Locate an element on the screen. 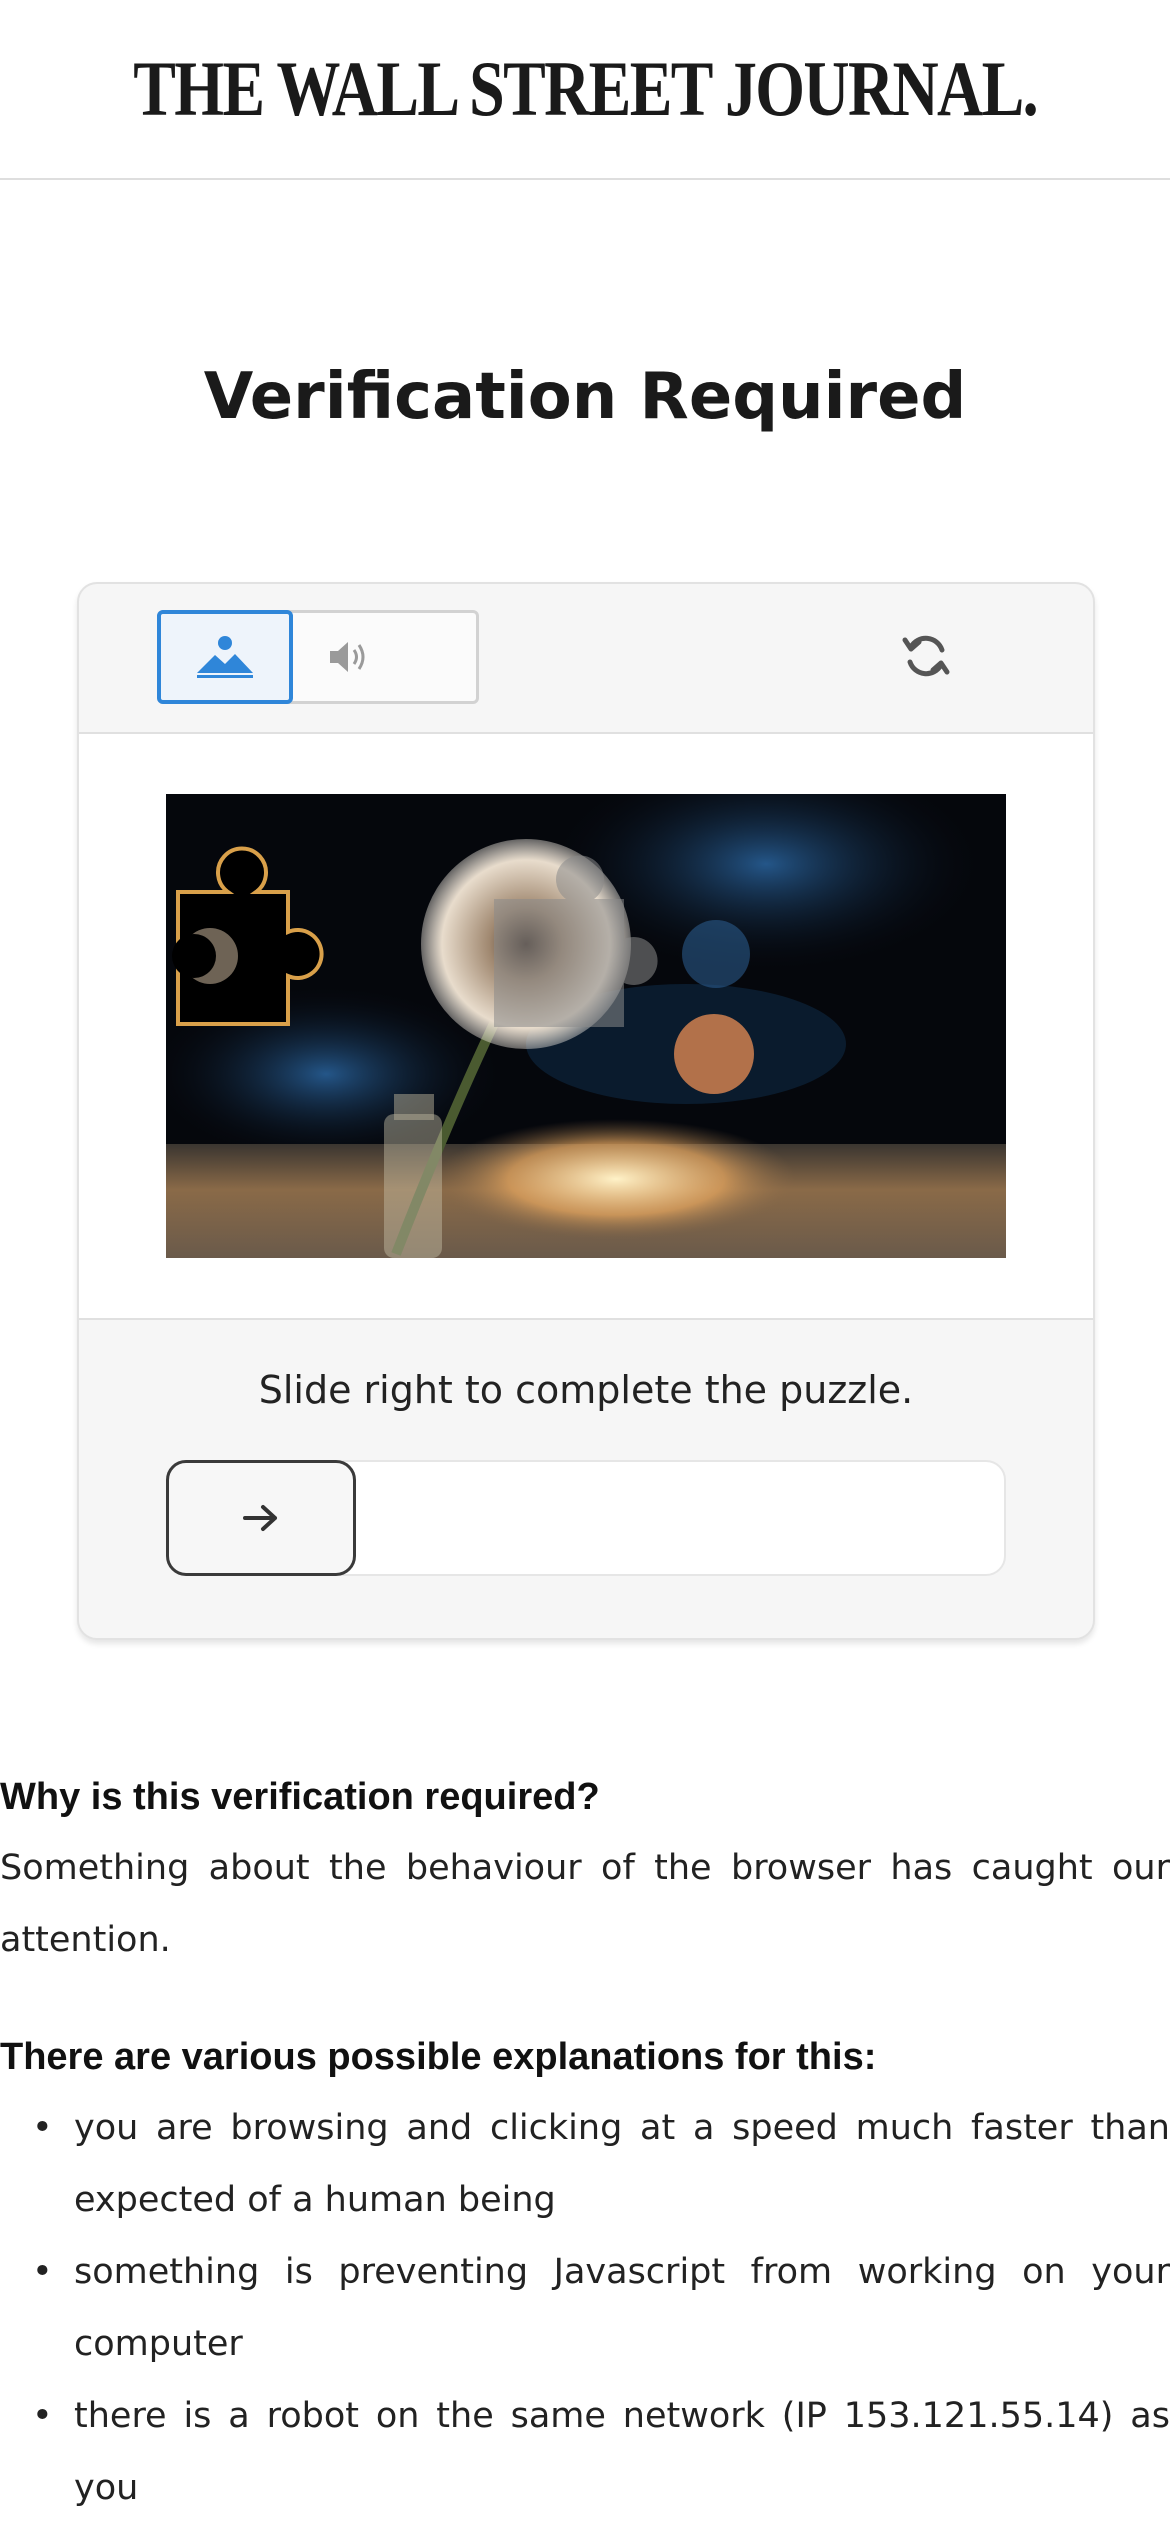 The height and width of the screenshot is (2532, 1170). image-mode-button is located at coordinates (225, 657).